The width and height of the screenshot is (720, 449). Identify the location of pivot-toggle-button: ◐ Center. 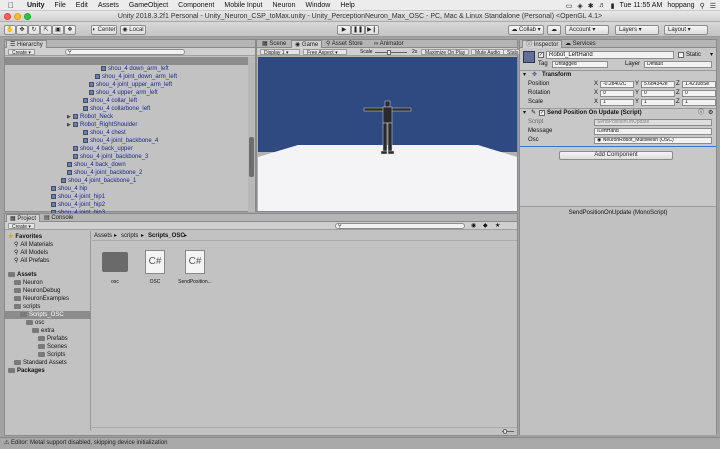
(104, 30).